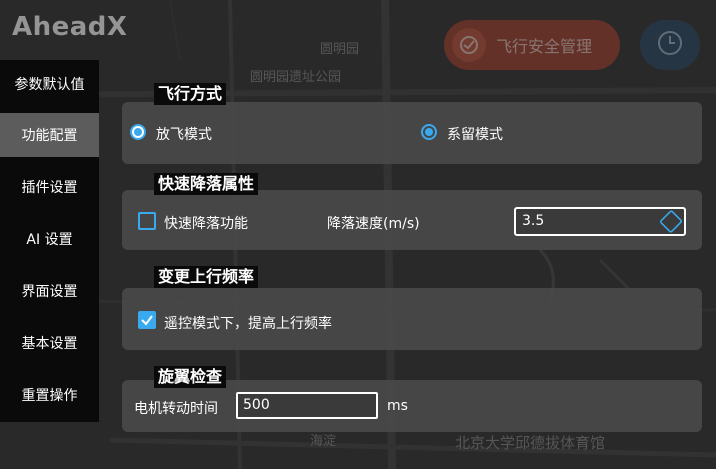  Describe the element at coordinates (176, 409) in the screenshot. I see `motor-time-label: 电机转动时间` at that location.